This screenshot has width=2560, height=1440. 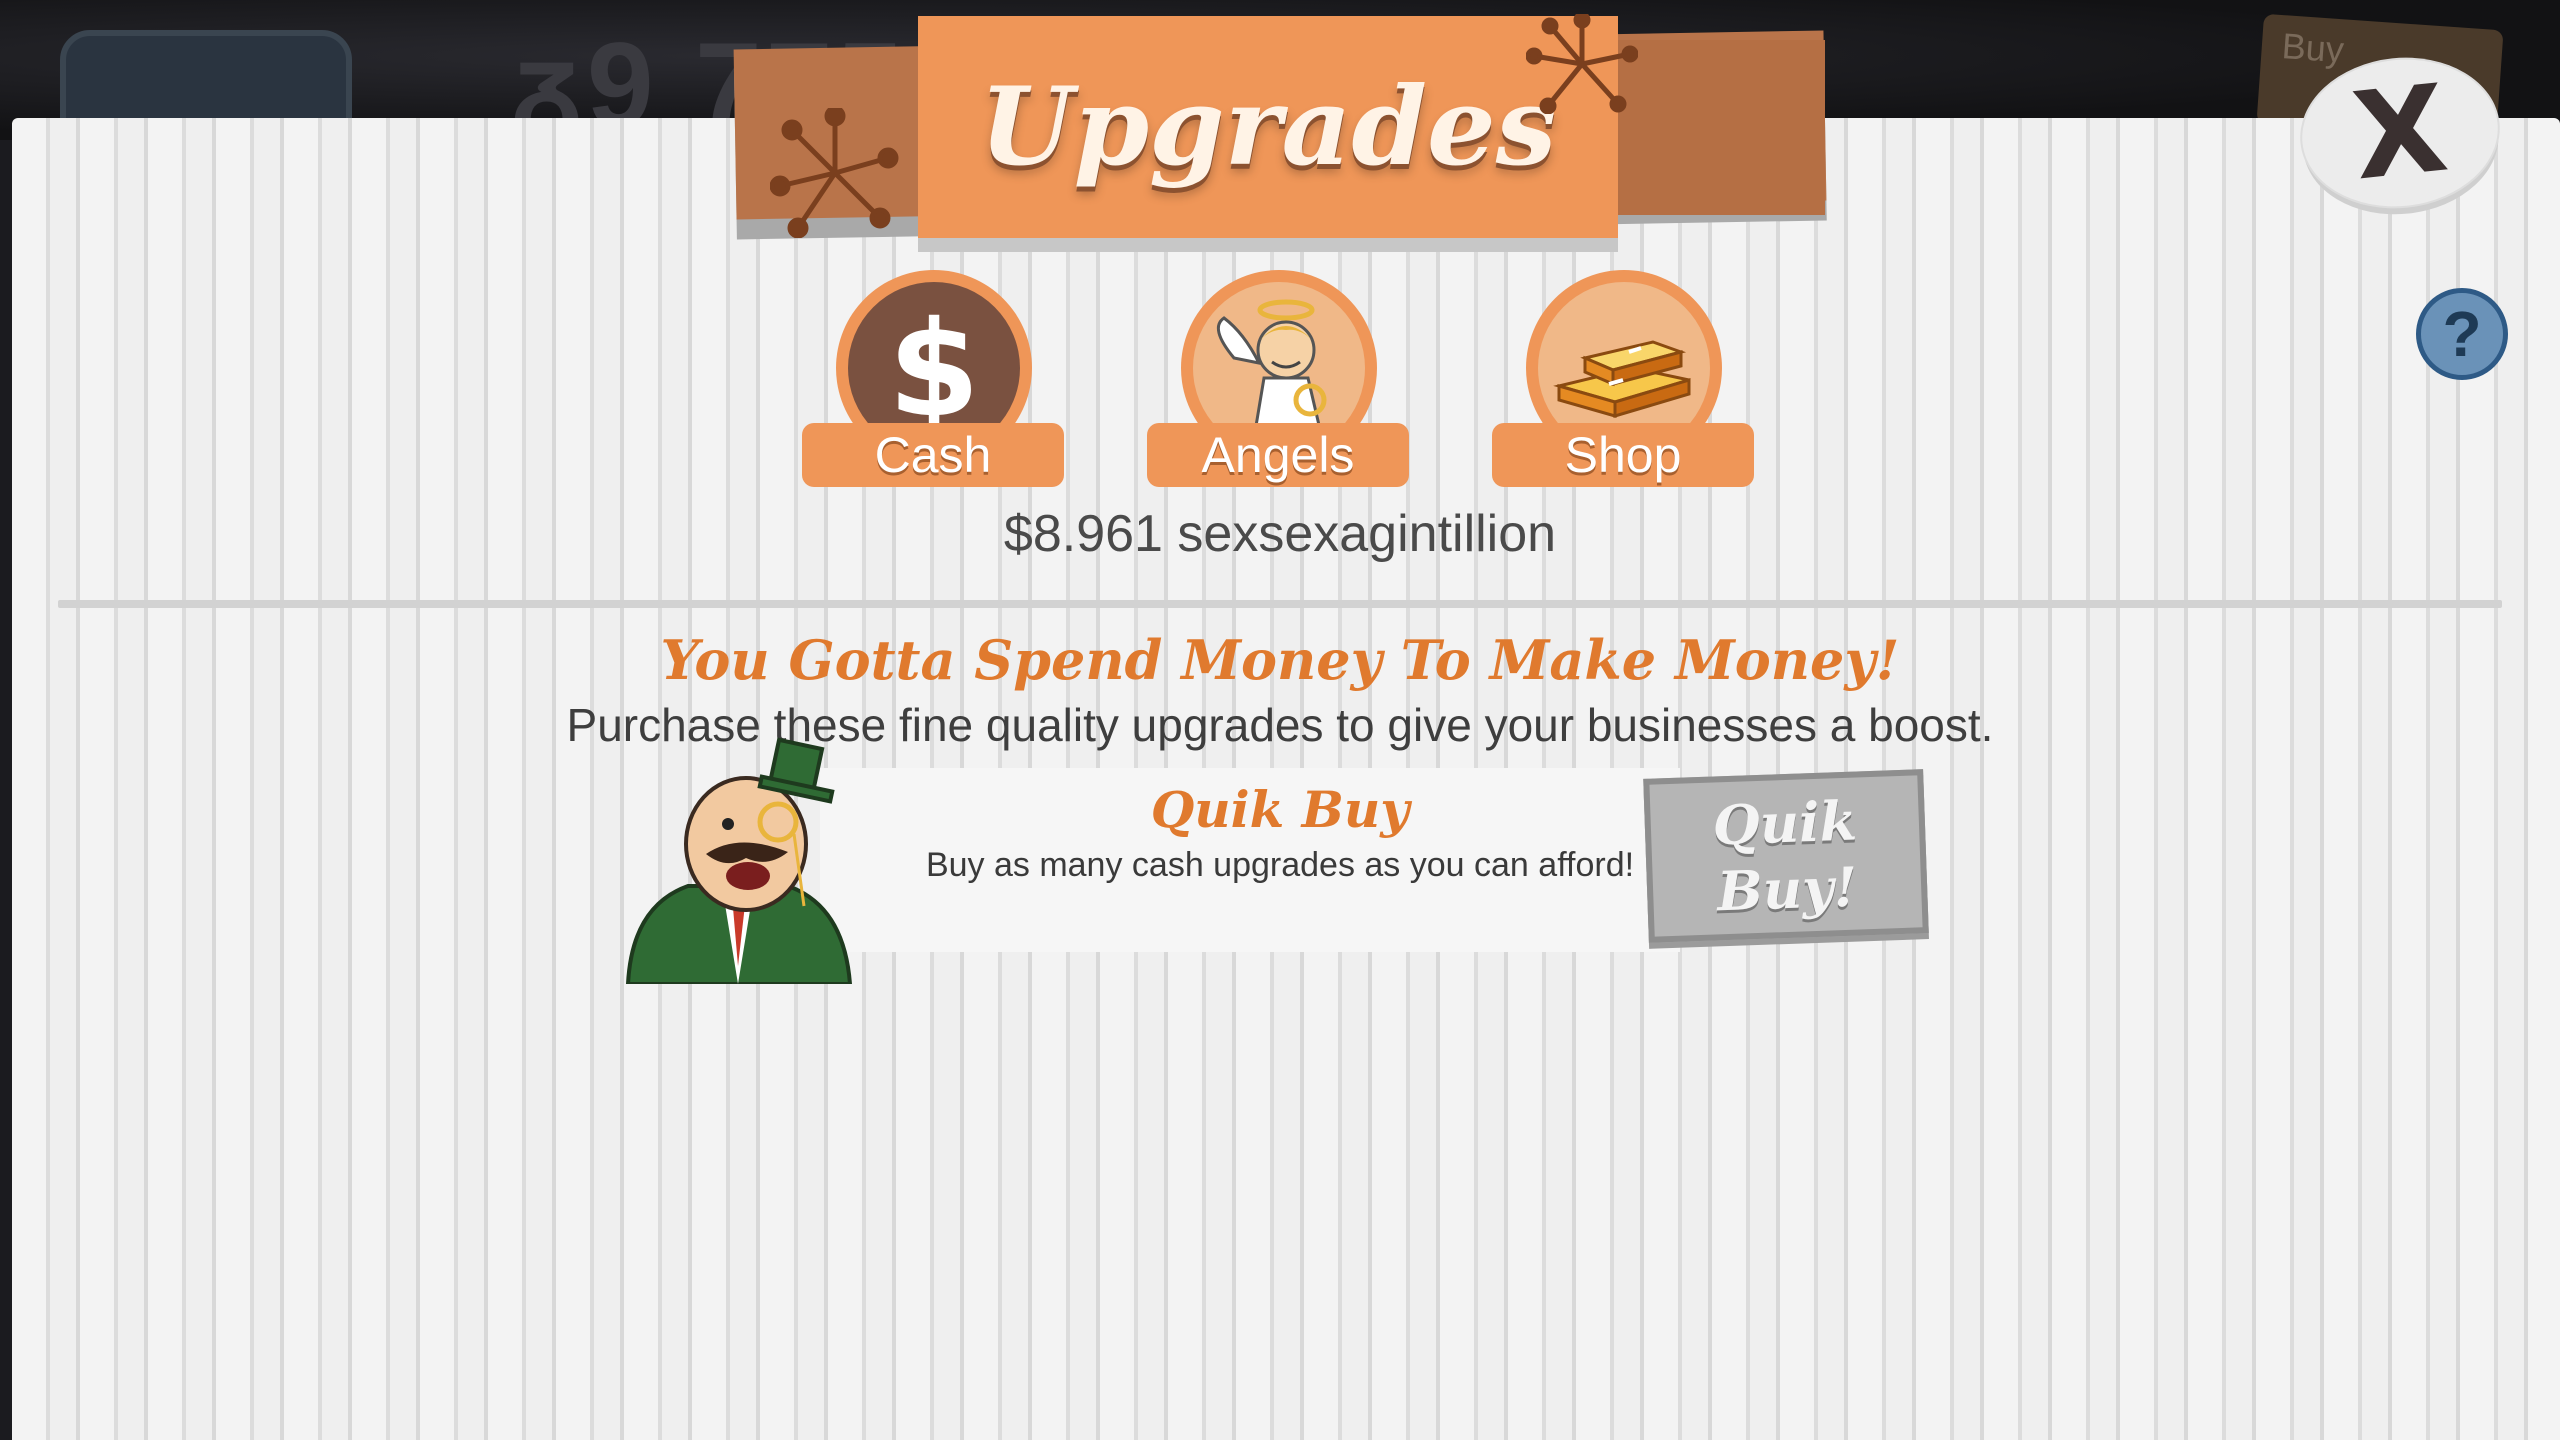 I want to click on help-button: ?, so click(x=2462, y=334).